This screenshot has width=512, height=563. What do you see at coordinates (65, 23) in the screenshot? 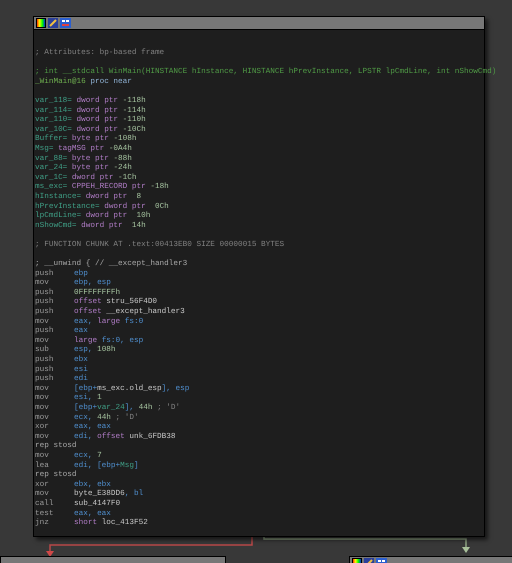
I see `graph-icon` at bounding box center [65, 23].